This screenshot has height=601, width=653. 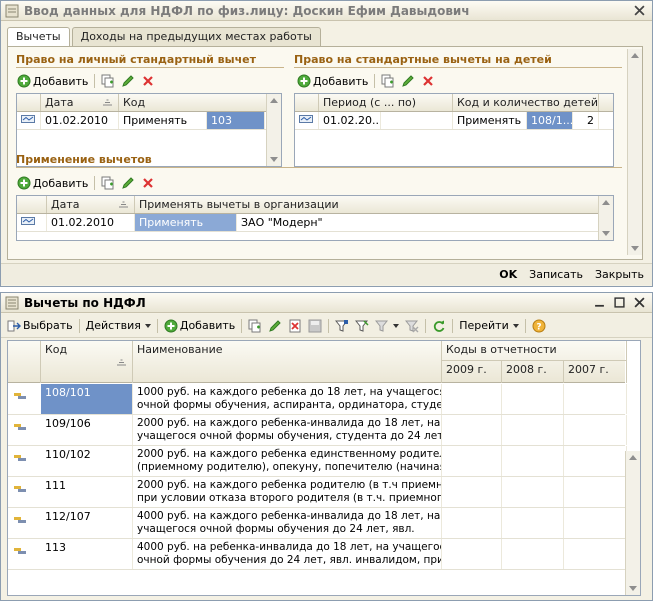 I want to click on chevron-down-icon, so click(x=147, y=325).